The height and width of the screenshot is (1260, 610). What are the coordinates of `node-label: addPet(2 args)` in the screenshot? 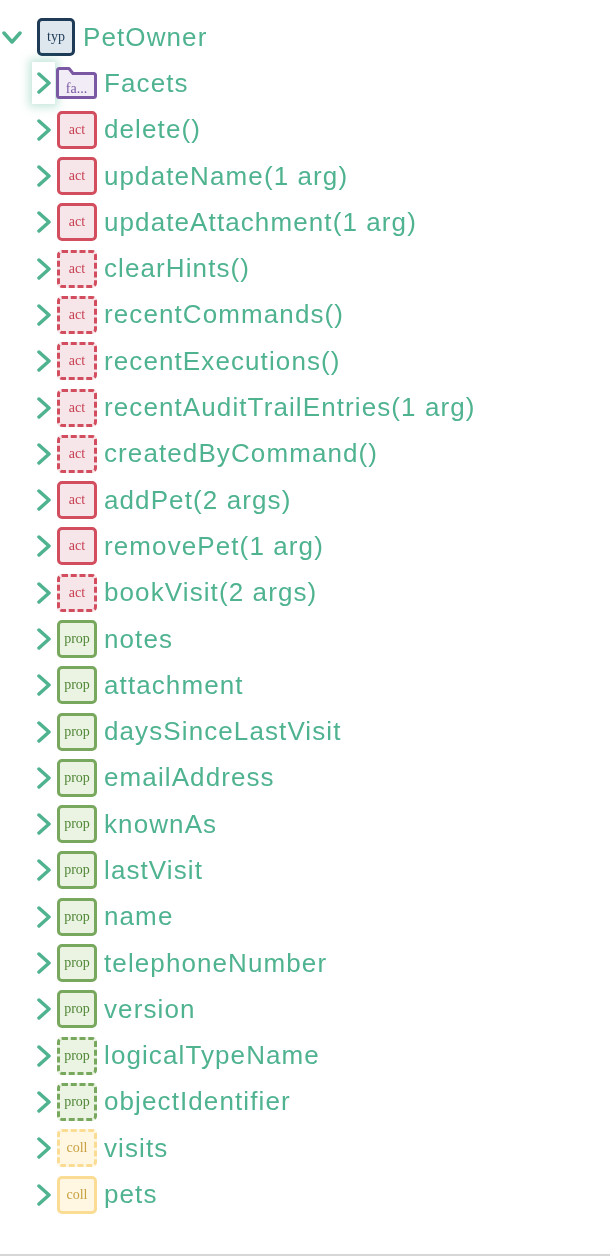 It's located at (198, 500).